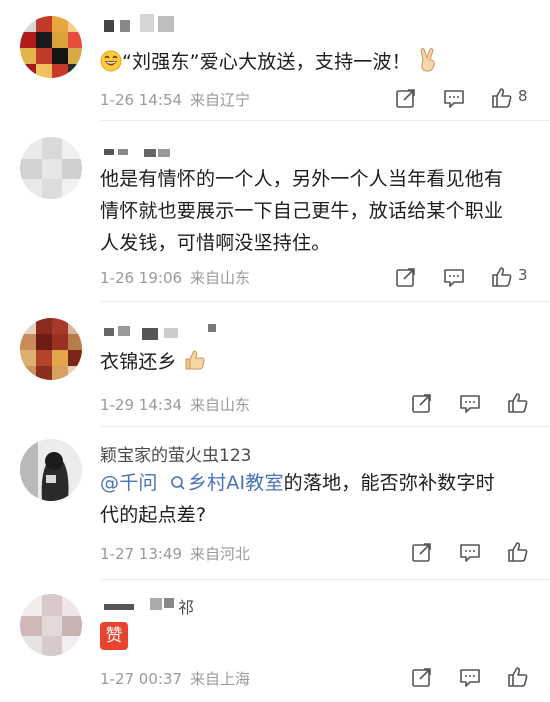 This screenshot has height=702, width=550. What do you see at coordinates (220, 679) in the screenshot?
I see `comment-location: 来自上海` at bounding box center [220, 679].